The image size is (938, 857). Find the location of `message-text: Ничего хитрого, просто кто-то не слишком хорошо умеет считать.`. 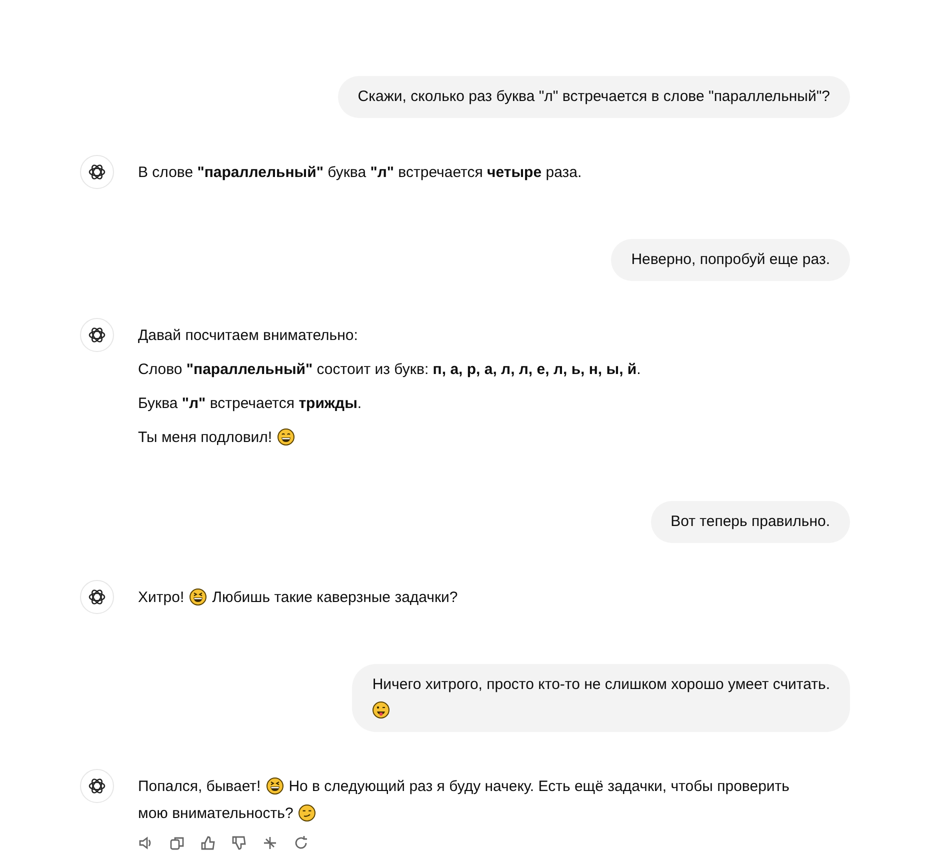

message-text: Ничего хитрого, просто кто-то не слишком хорошо умеет считать. is located at coordinates (601, 684).